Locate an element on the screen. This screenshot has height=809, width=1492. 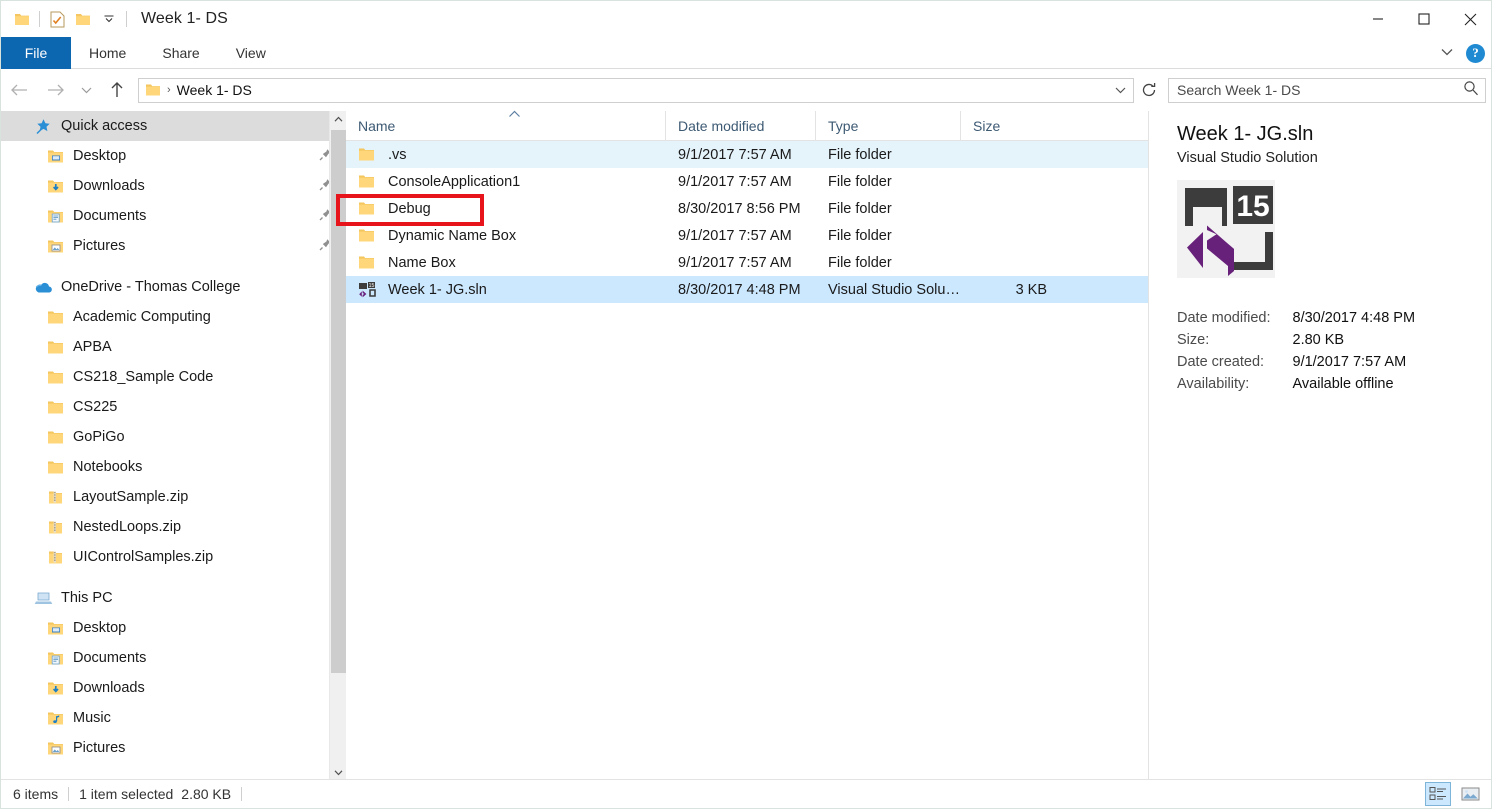
navigation-pane-scrollbar is located at coordinates (337, 446).